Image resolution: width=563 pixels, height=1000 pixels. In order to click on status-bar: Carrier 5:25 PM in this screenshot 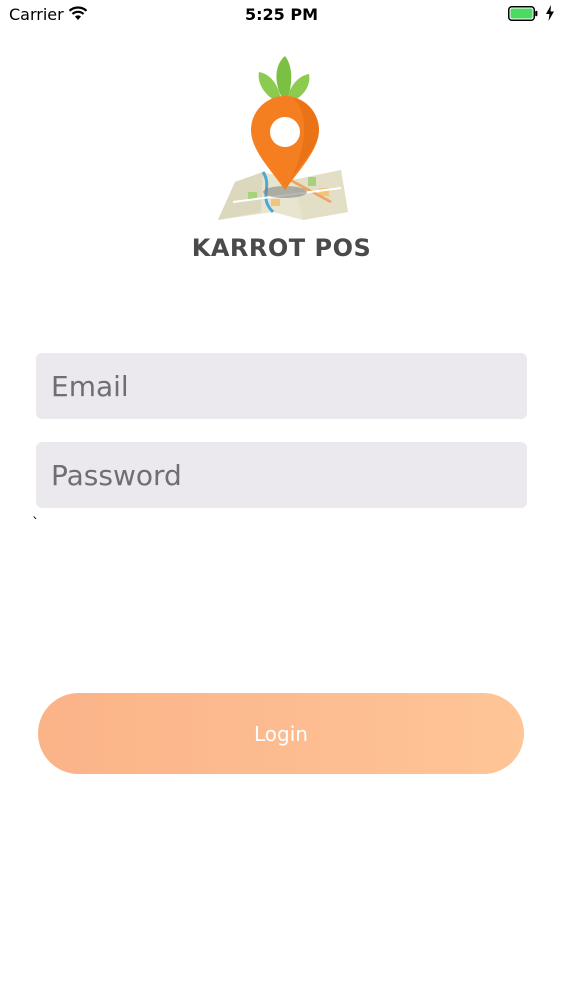, I will do `click(281, 15)`.